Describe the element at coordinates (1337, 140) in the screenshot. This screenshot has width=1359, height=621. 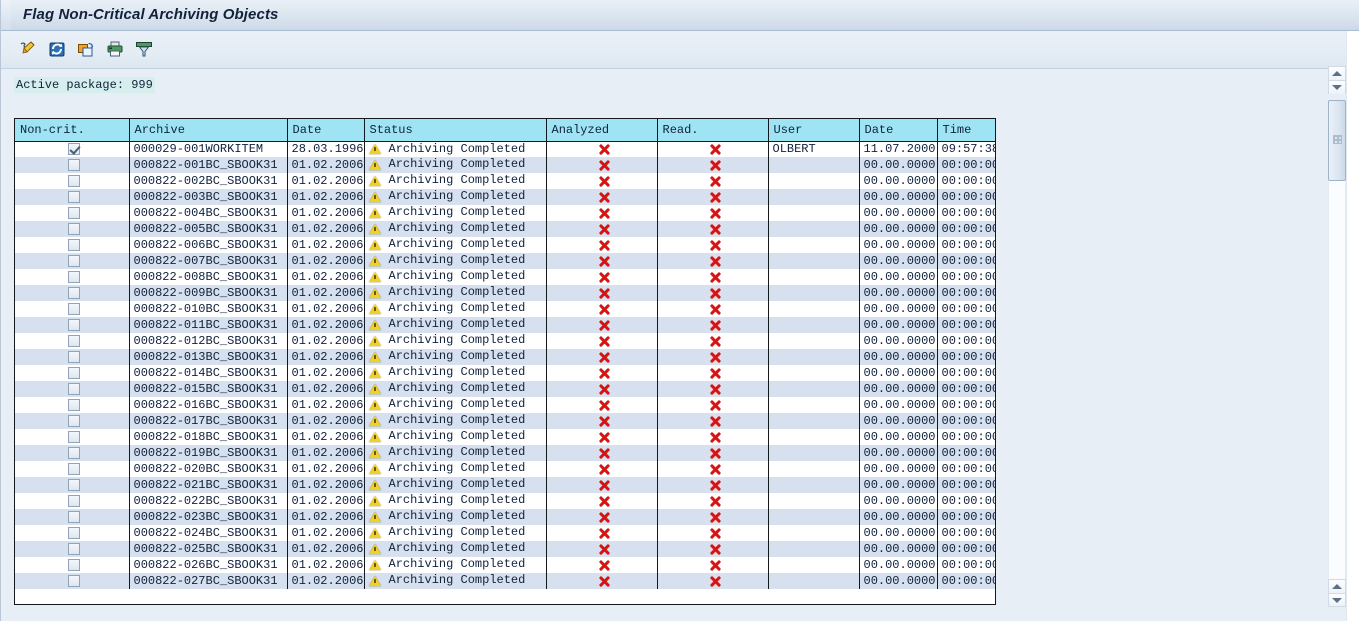
I see `scrollbar-thumb` at that location.